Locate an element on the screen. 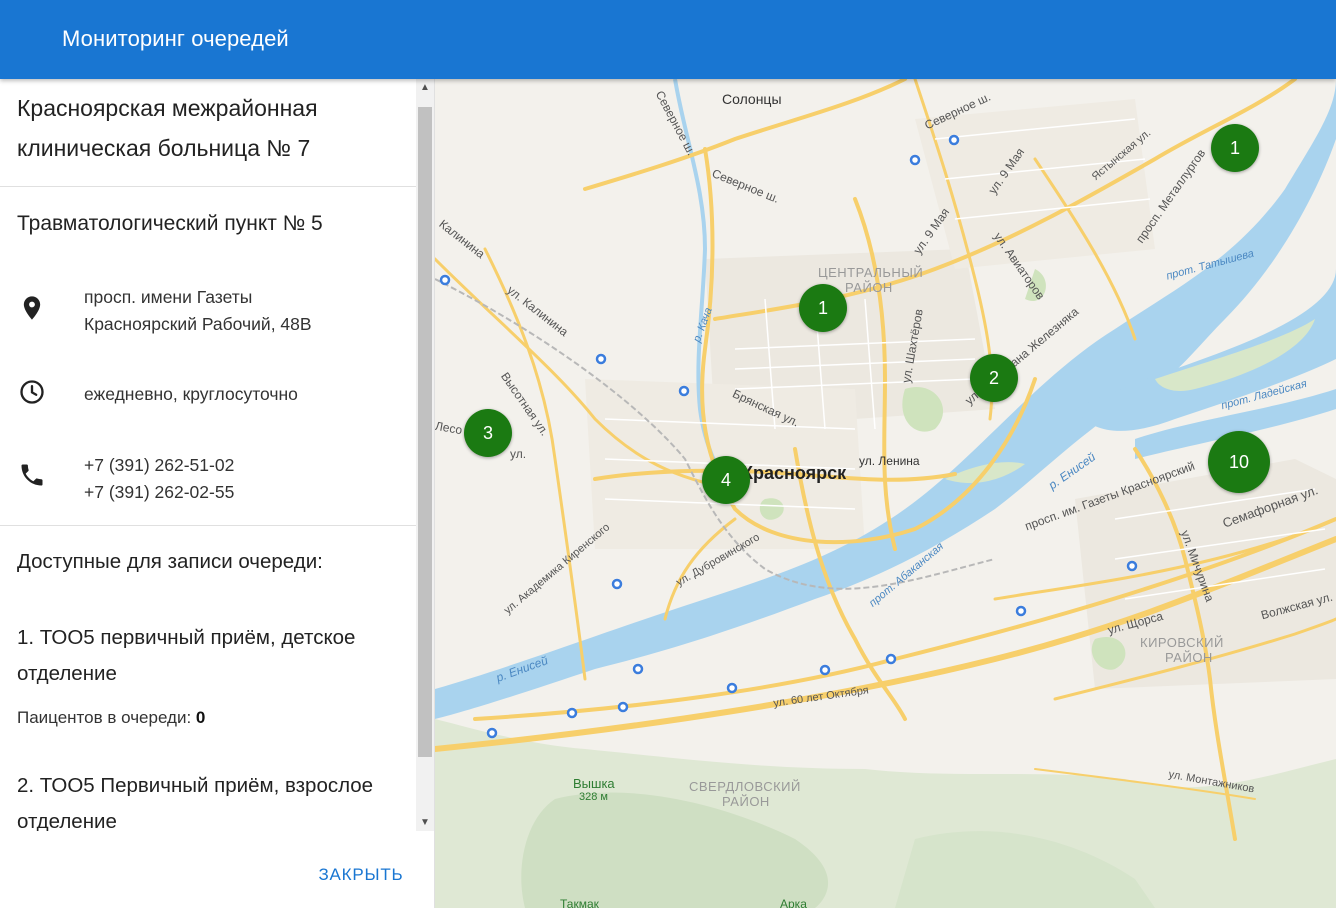 Image resolution: width=1336 pixels, height=908 pixels. app-title: Мониторинг очередей is located at coordinates (175, 38).